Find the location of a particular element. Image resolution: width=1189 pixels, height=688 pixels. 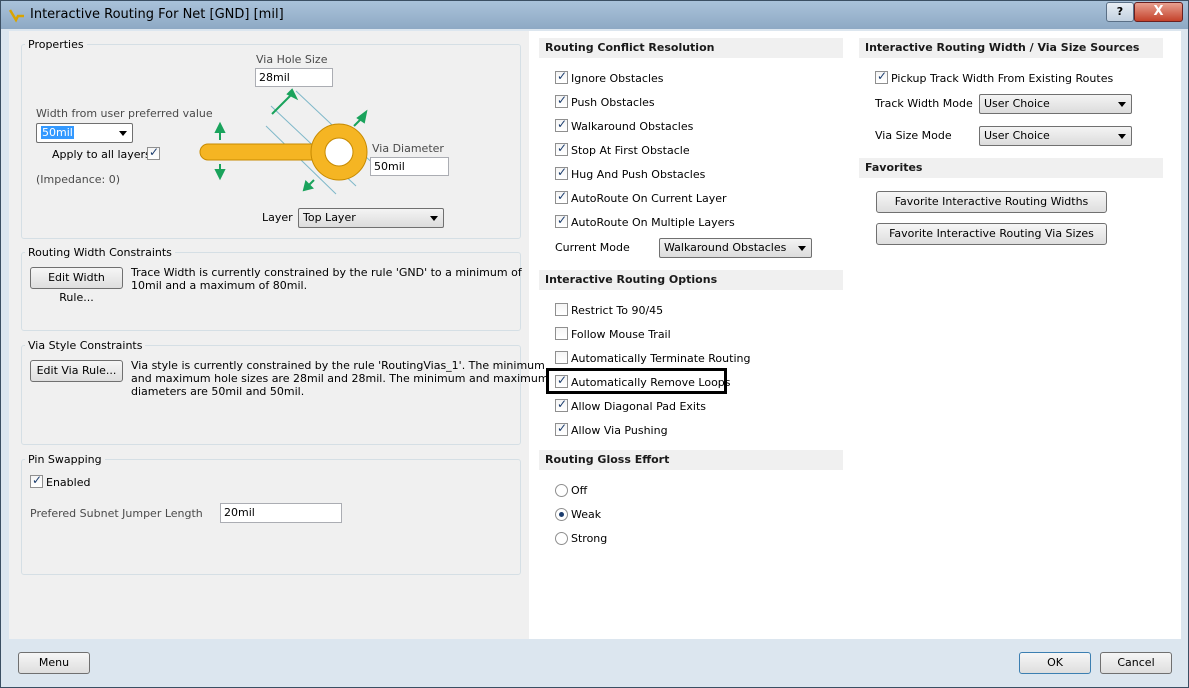

width-label: Width from user preferred value is located at coordinates (124, 113).